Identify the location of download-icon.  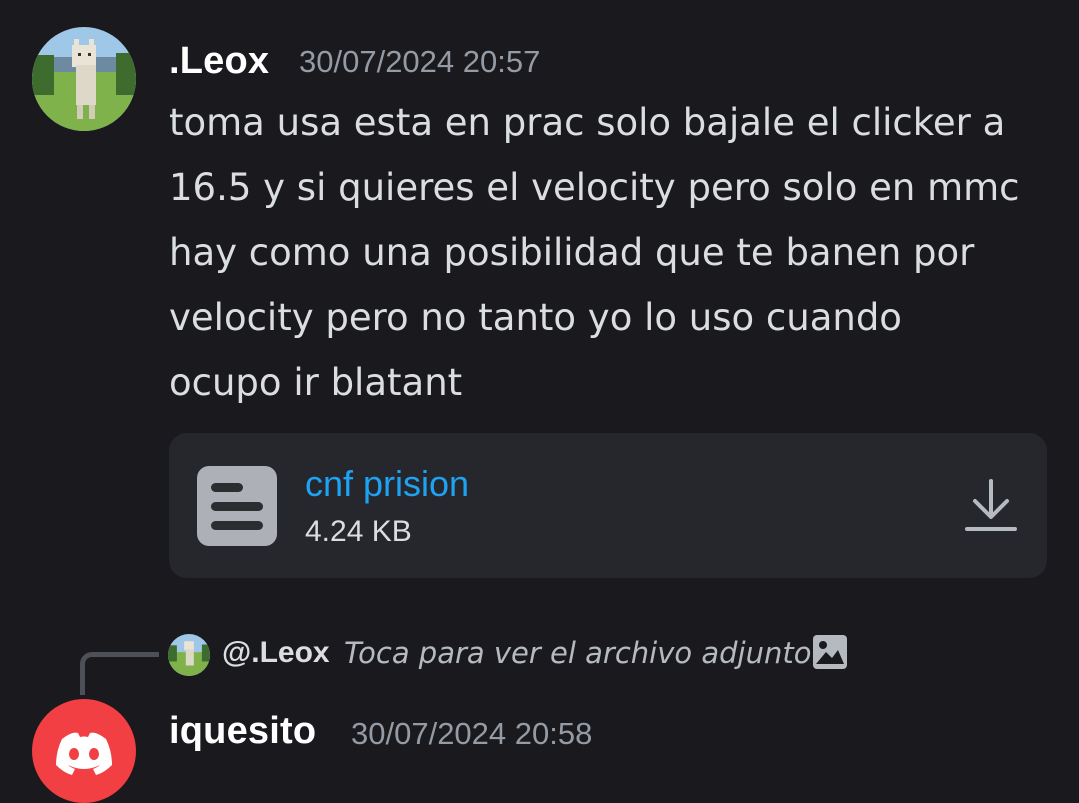
(991, 506).